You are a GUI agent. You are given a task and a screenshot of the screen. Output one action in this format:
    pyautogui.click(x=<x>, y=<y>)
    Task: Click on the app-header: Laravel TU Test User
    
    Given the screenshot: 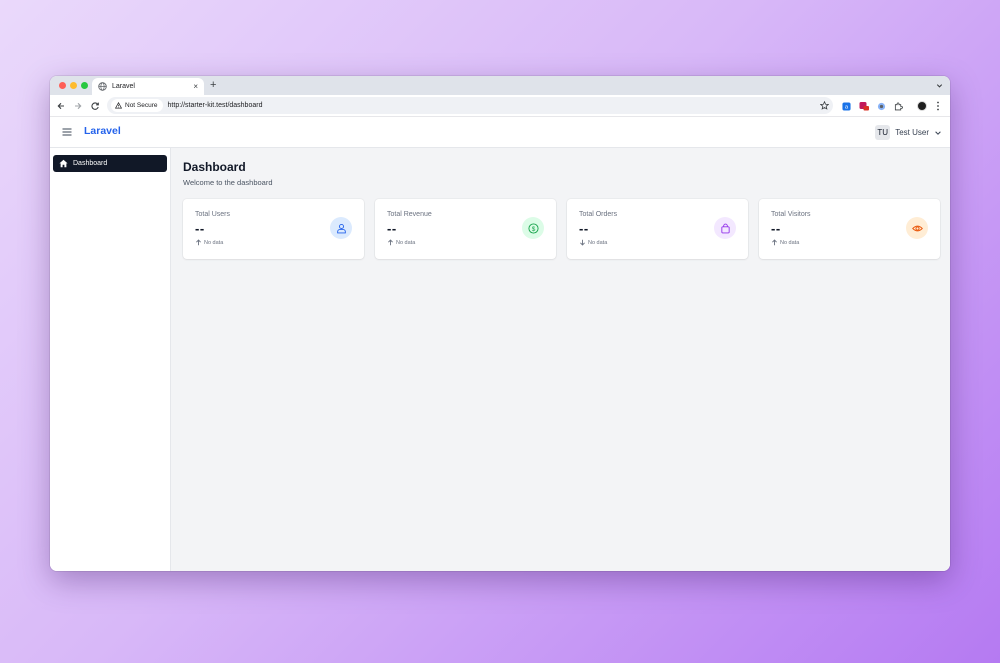 What is the action you would take?
    pyautogui.click(x=500, y=132)
    